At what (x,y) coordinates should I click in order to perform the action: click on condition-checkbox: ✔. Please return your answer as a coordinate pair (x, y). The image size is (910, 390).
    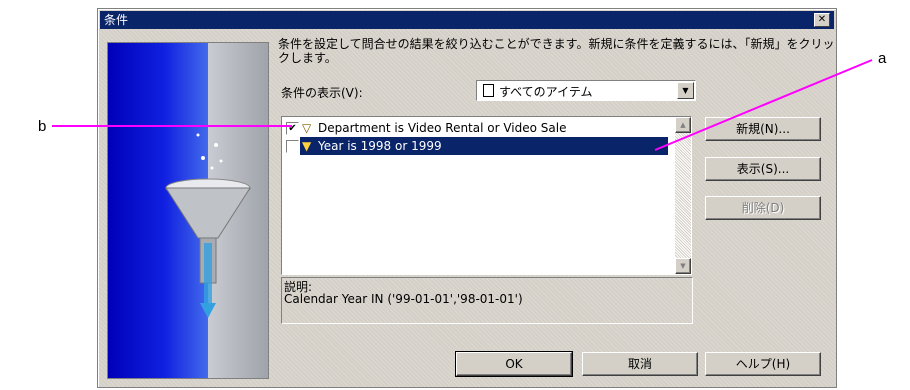
    Looking at the image, I should click on (292, 128).